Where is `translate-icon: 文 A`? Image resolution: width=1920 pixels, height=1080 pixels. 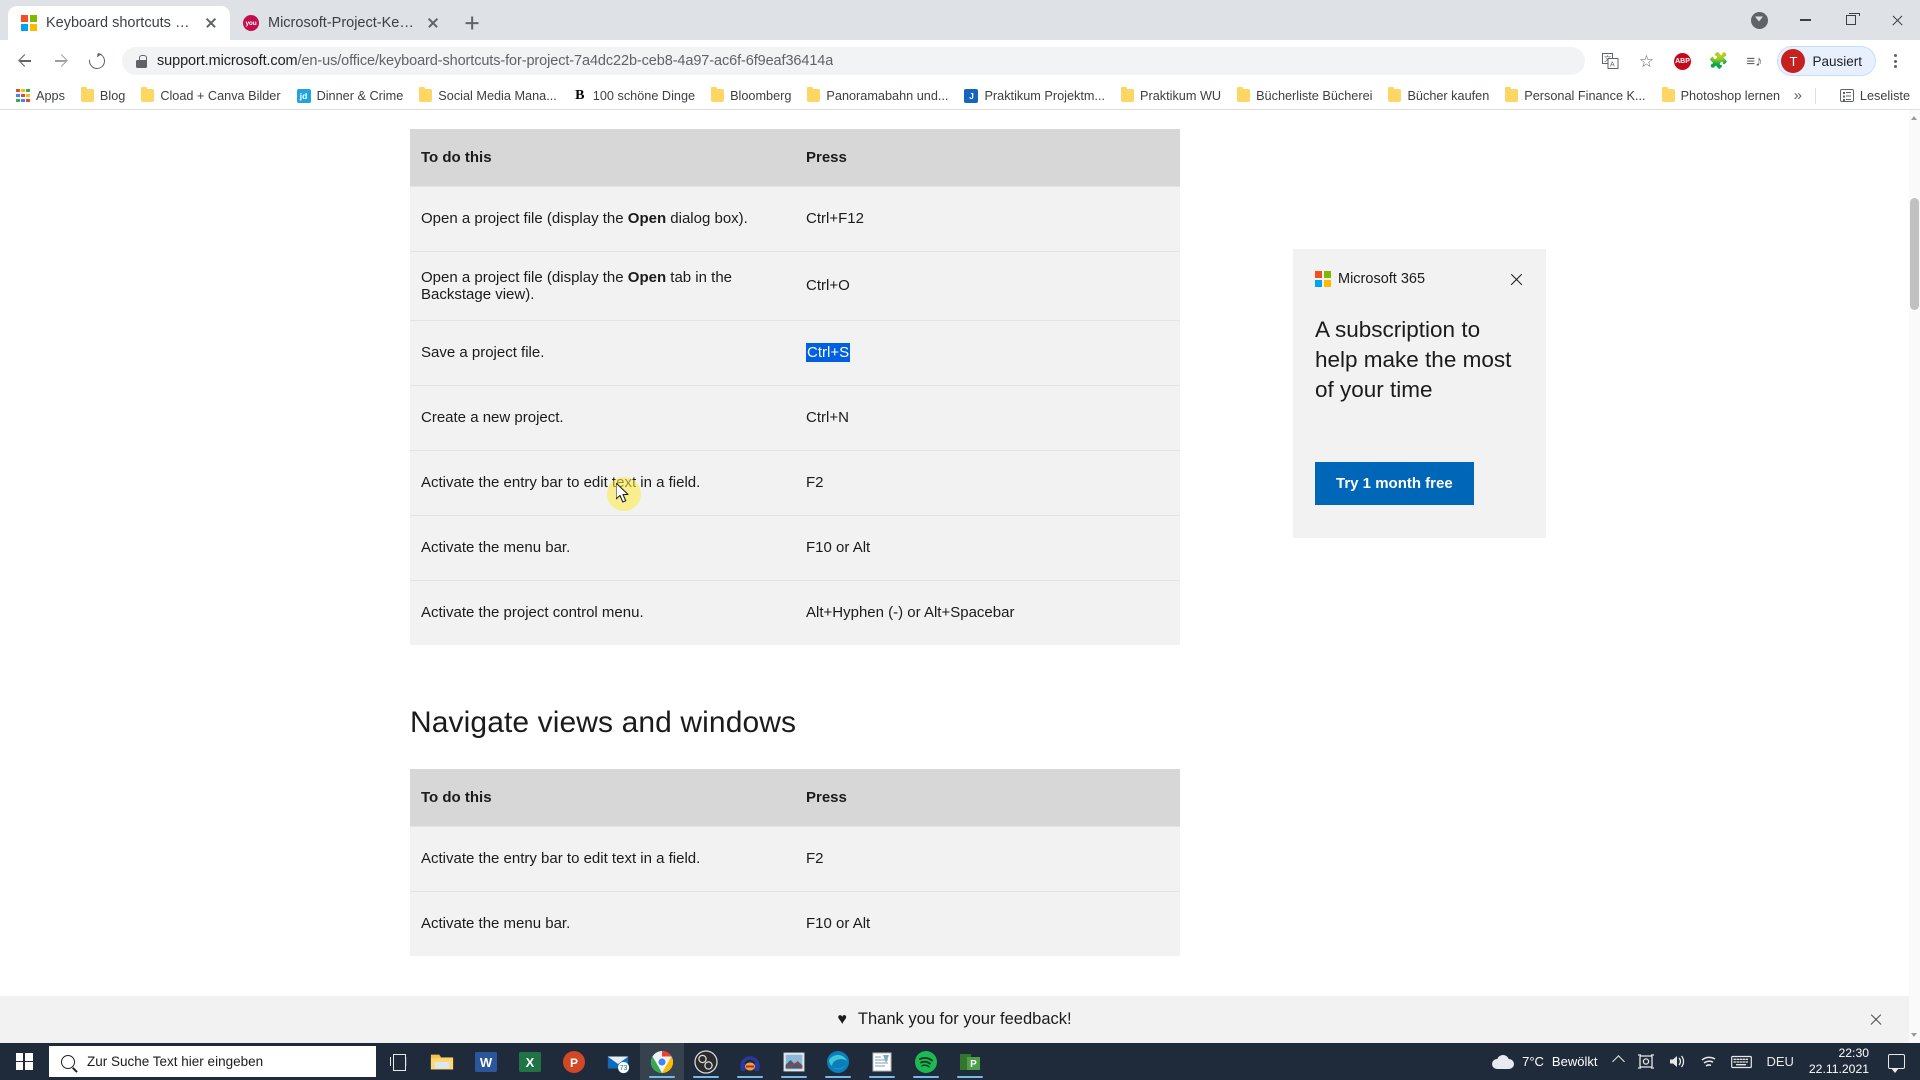 translate-icon: 文 A is located at coordinates (1610, 61).